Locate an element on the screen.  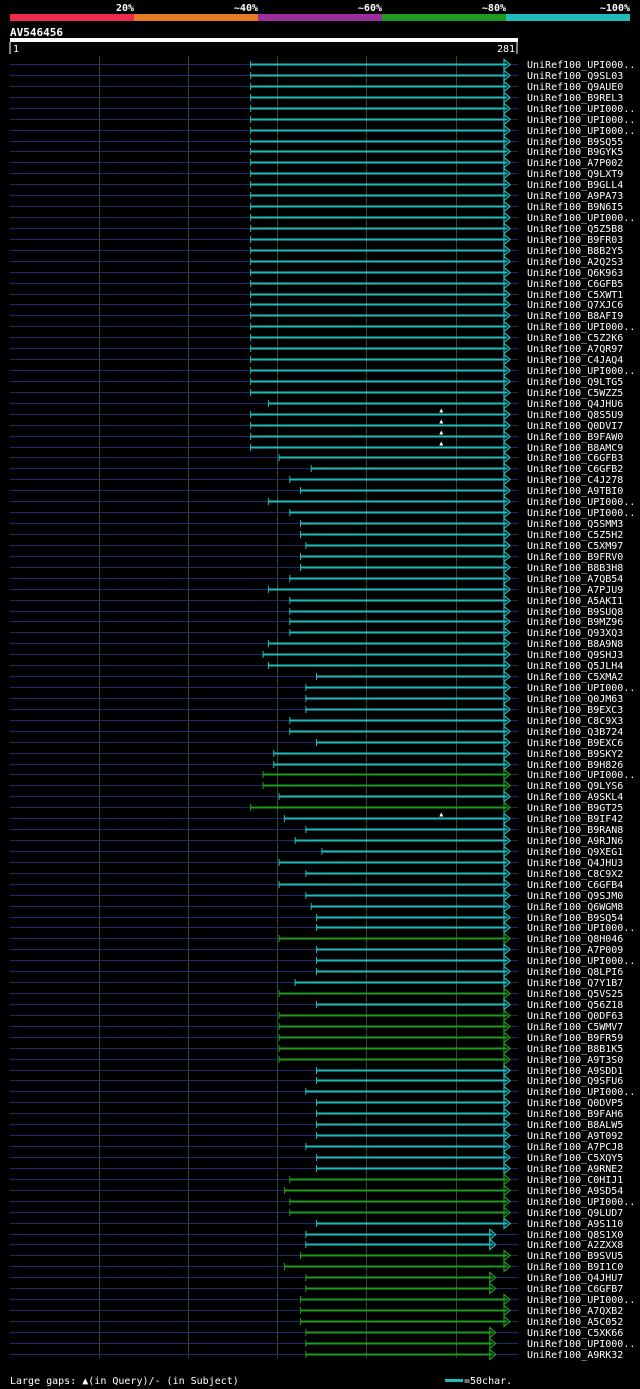
hit-name: UniRef100_B9FRV0 is located at coordinates (575, 557).